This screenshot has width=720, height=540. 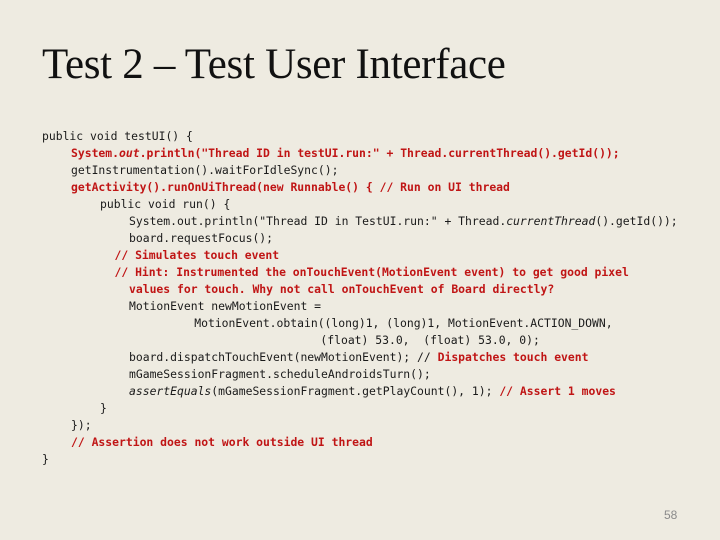 What do you see at coordinates (170, 391) in the screenshot?
I see `code-text: assertEquals` at bounding box center [170, 391].